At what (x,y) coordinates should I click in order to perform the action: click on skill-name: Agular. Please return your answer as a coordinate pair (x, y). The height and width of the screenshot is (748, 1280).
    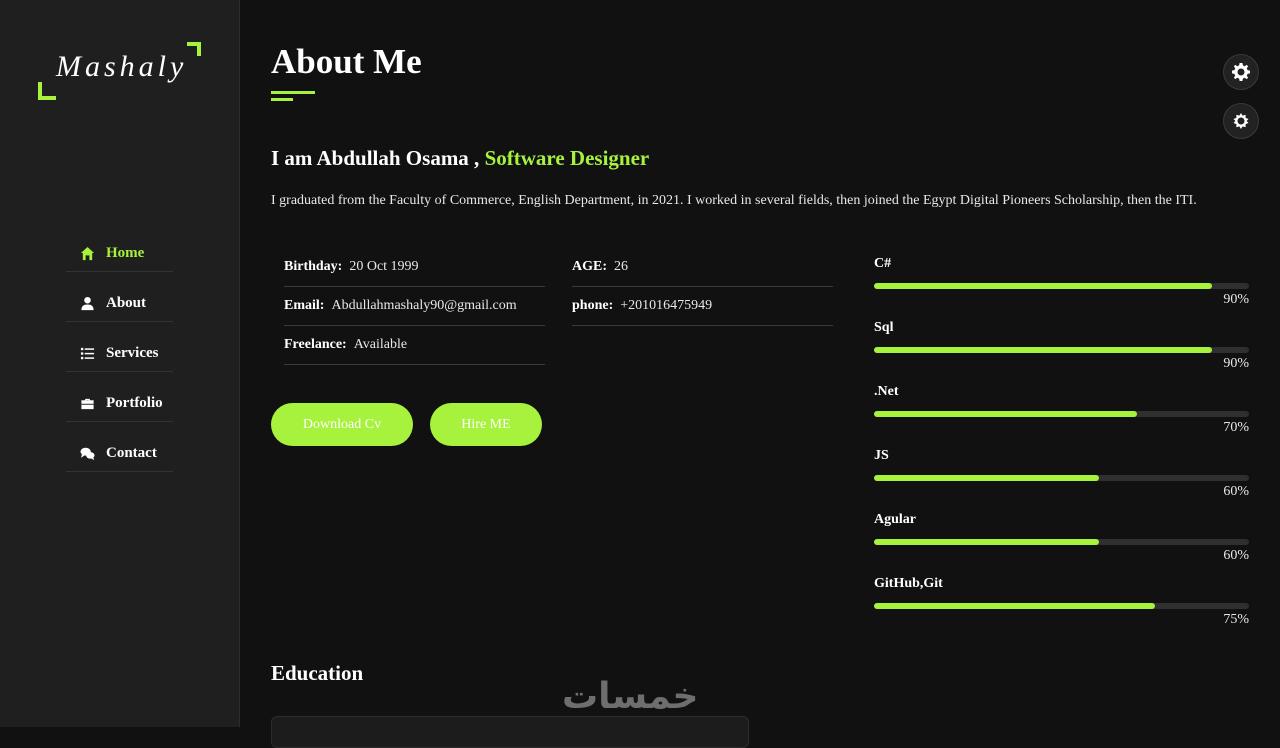
    Looking at the image, I should click on (895, 519).